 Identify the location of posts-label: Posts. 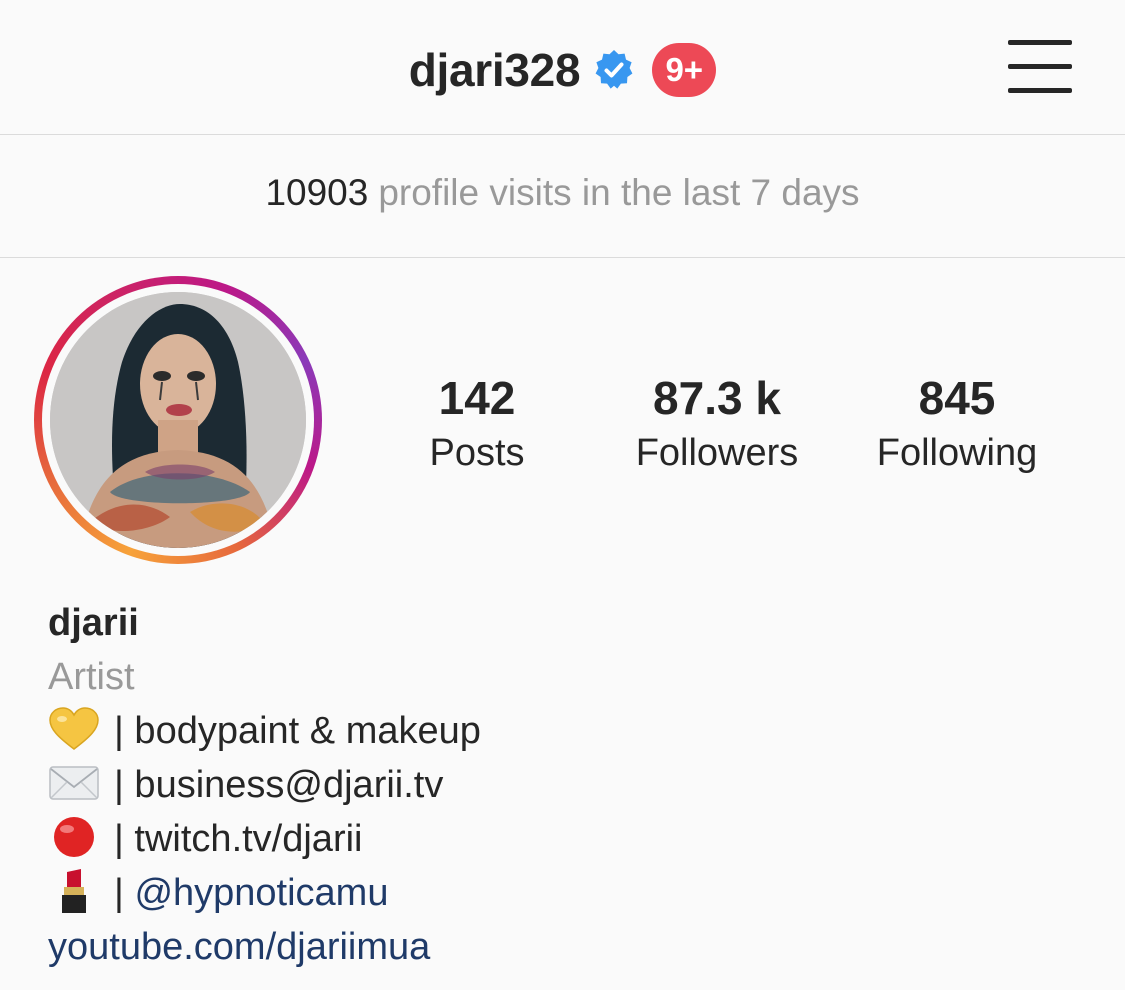
(477, 453).